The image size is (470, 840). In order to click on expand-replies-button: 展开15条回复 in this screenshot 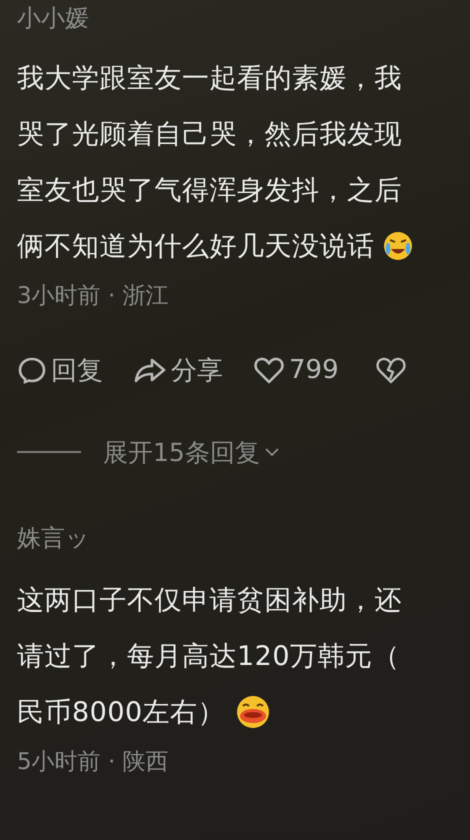, I will do `click(191, 452)`.